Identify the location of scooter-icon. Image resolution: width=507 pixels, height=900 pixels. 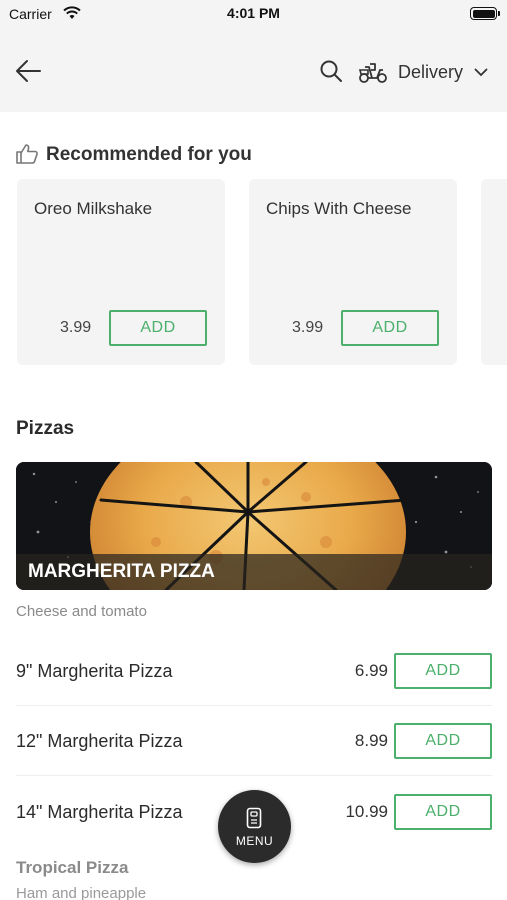
(372, 73).